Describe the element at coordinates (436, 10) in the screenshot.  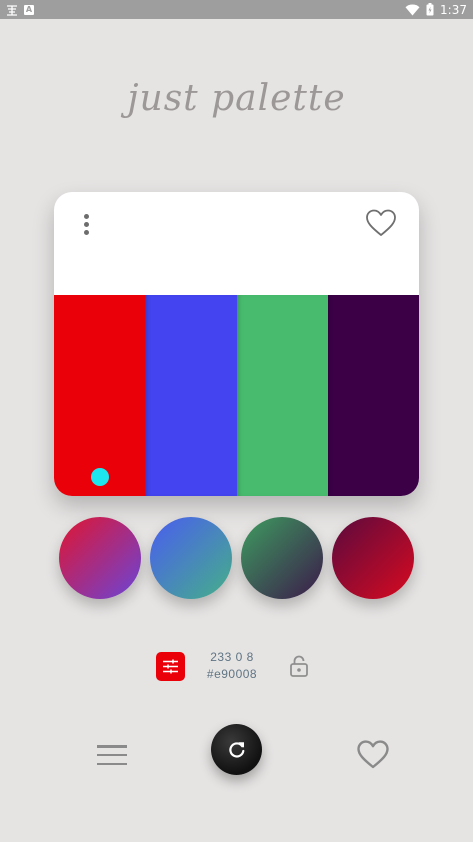
I see `status-right: 1:37` at that location.